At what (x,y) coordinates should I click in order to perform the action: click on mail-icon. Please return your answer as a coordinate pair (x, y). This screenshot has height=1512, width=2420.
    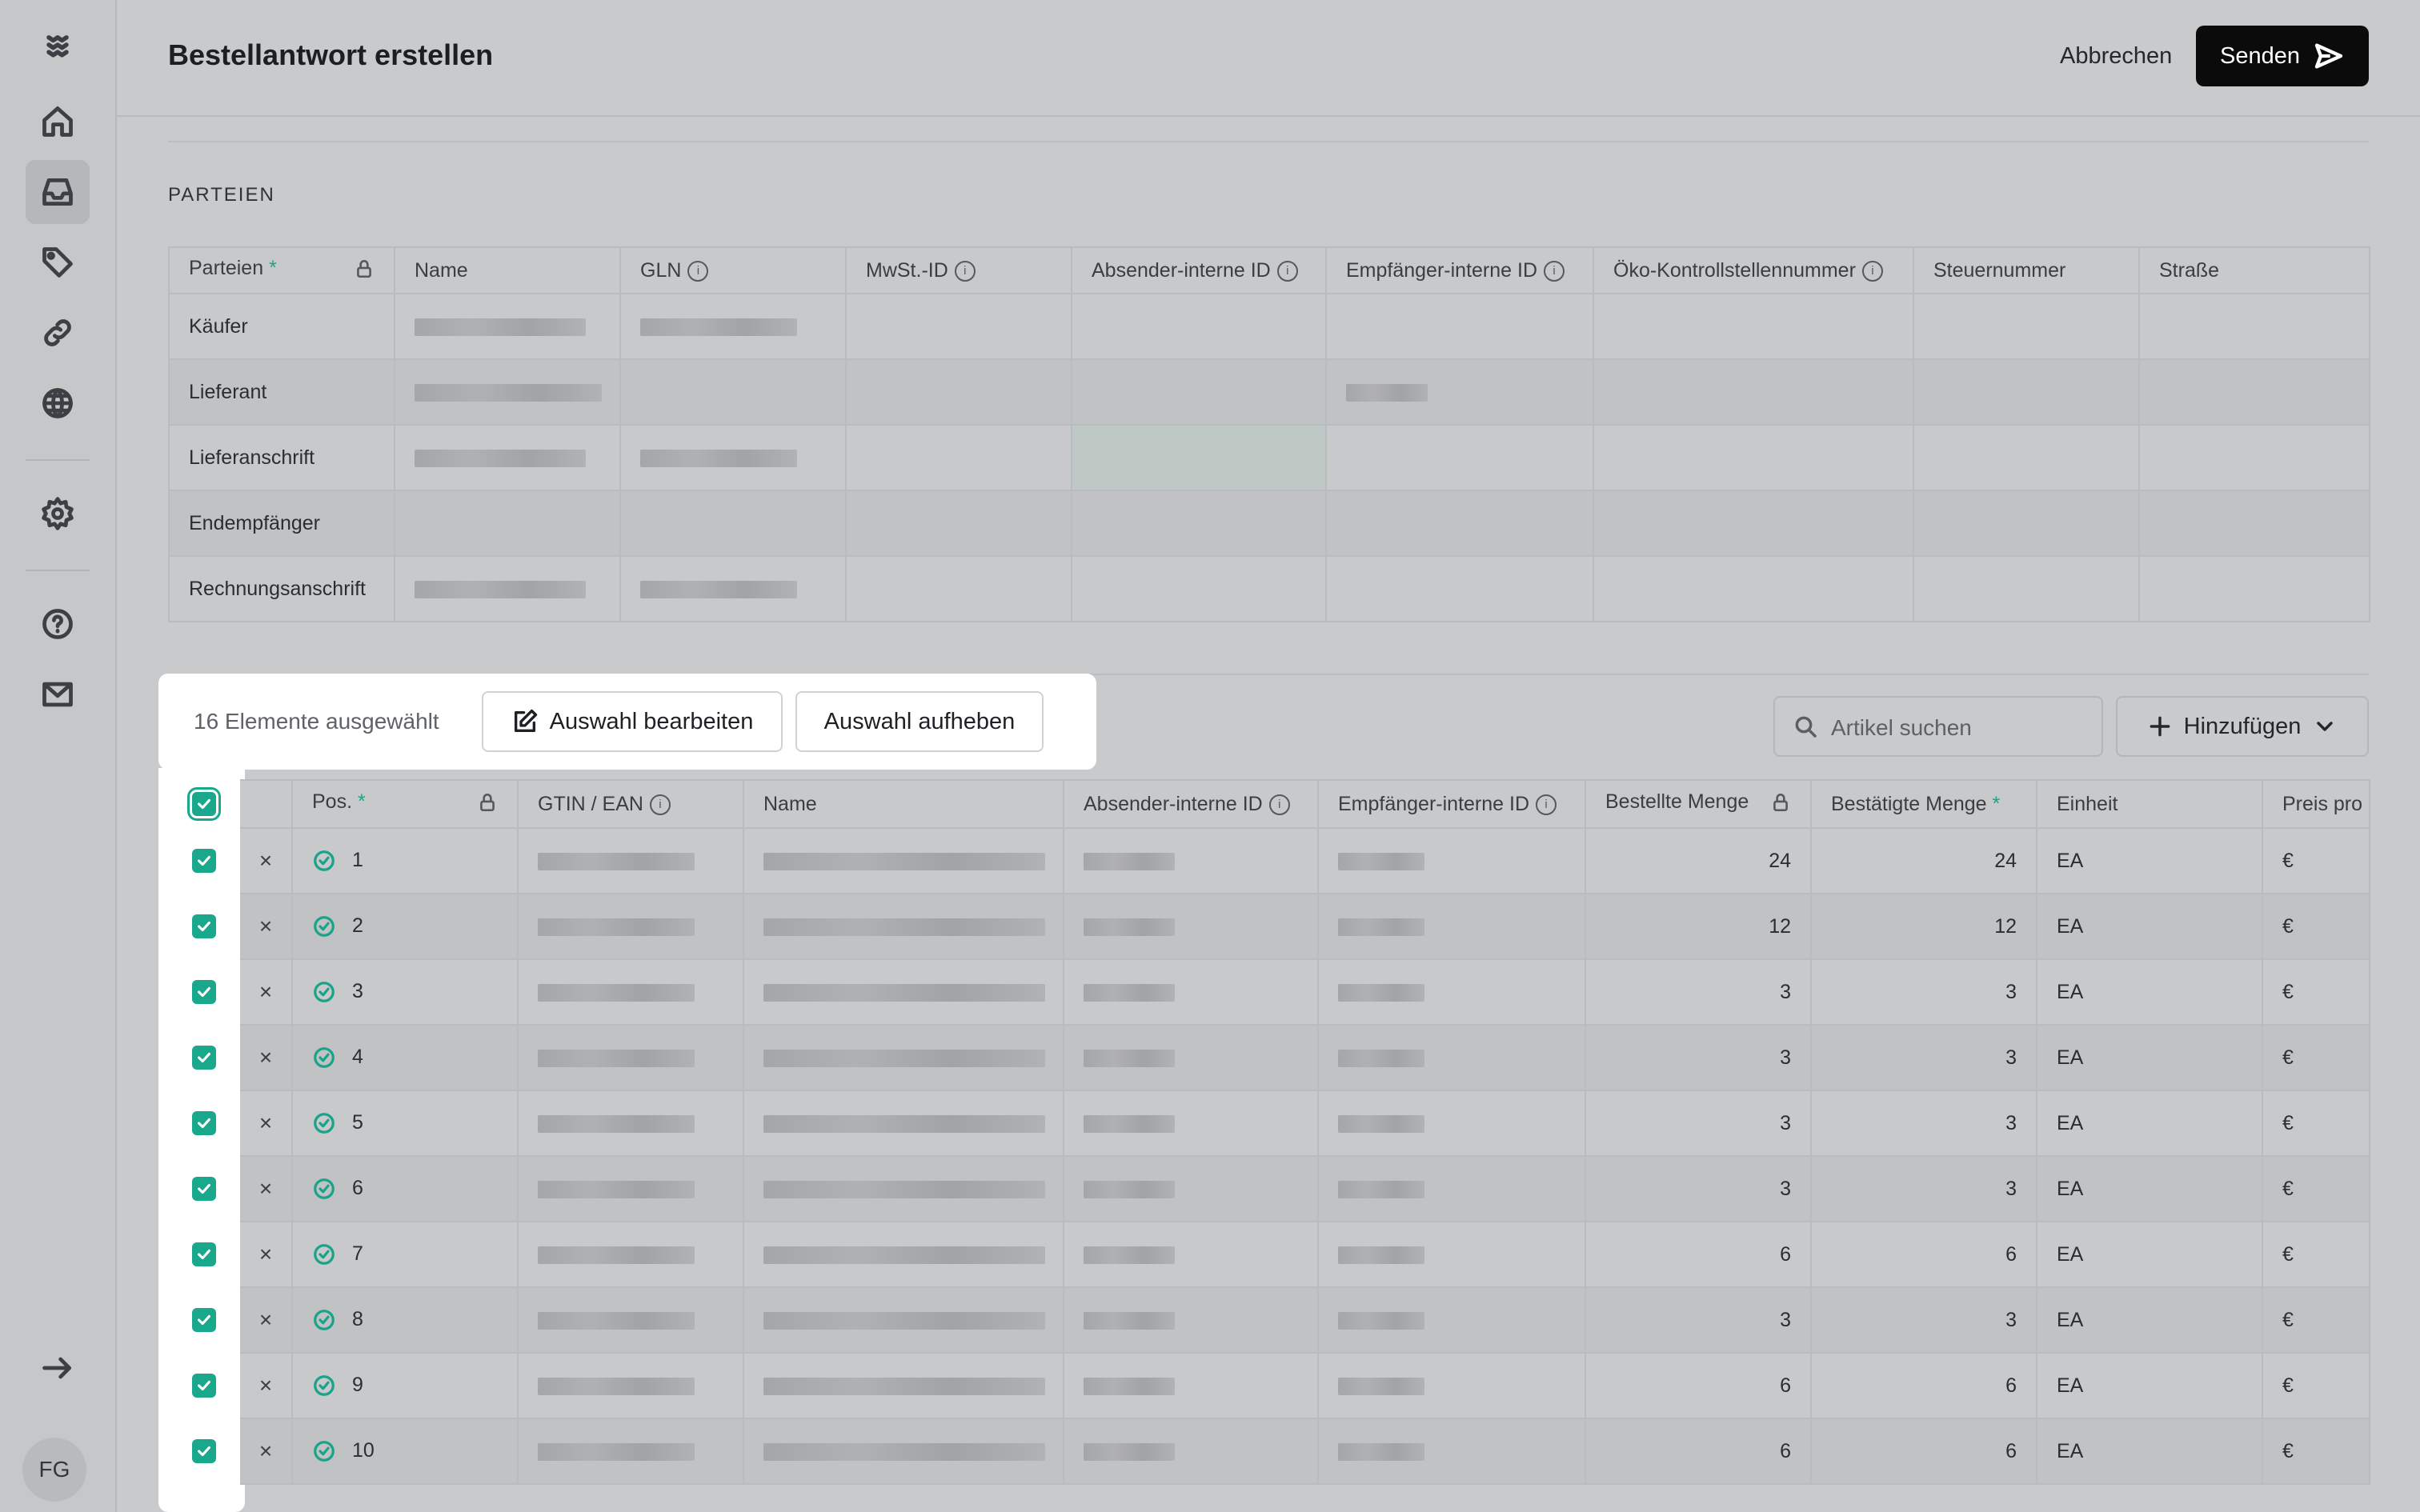
    Looking at the image, I should click on (58, 694).